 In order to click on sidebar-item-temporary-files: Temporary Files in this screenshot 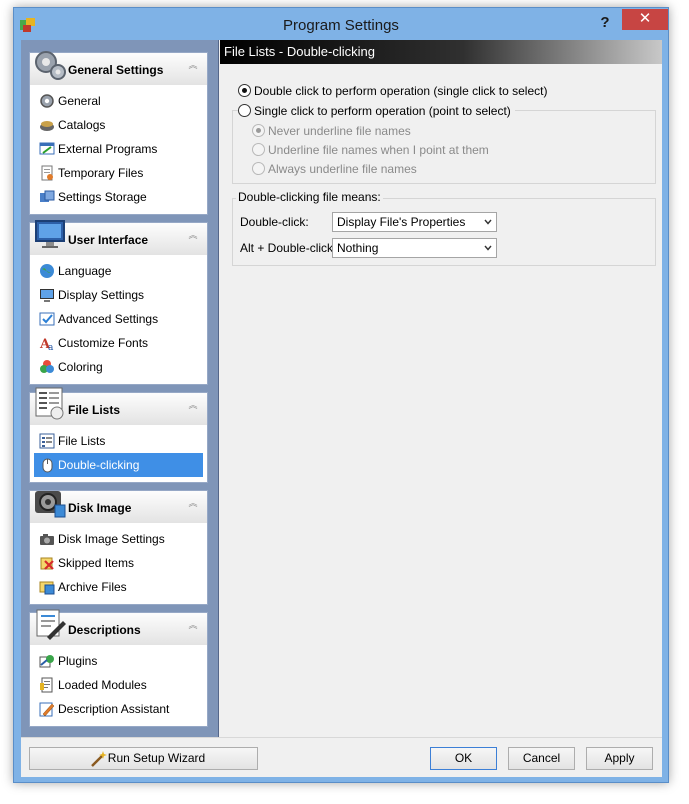, I will do `click(118, 173)`.